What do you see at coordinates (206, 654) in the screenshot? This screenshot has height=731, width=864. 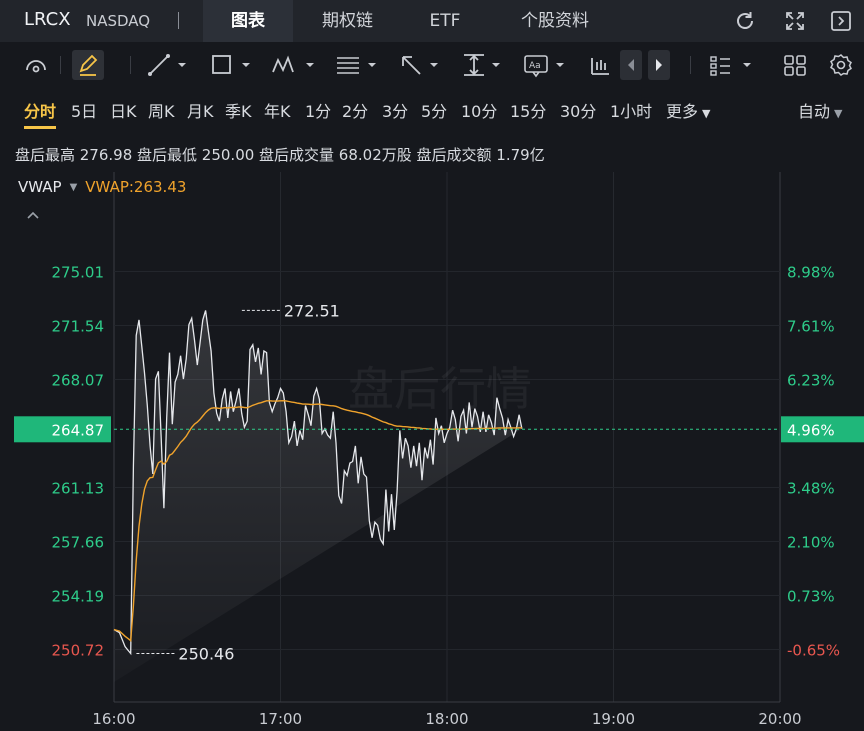 I see `min-price-label: 250.46` at bounding box center [206, 654].